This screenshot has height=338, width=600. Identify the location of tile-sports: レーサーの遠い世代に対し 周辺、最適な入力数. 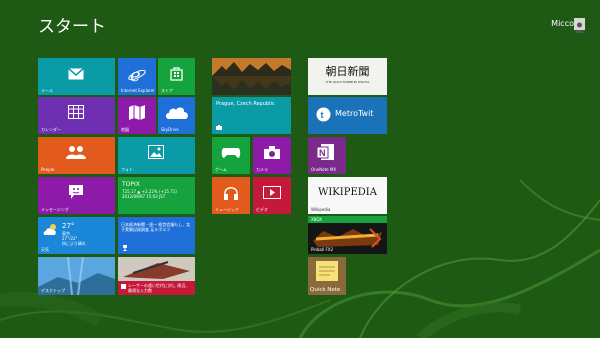
(156, 276).